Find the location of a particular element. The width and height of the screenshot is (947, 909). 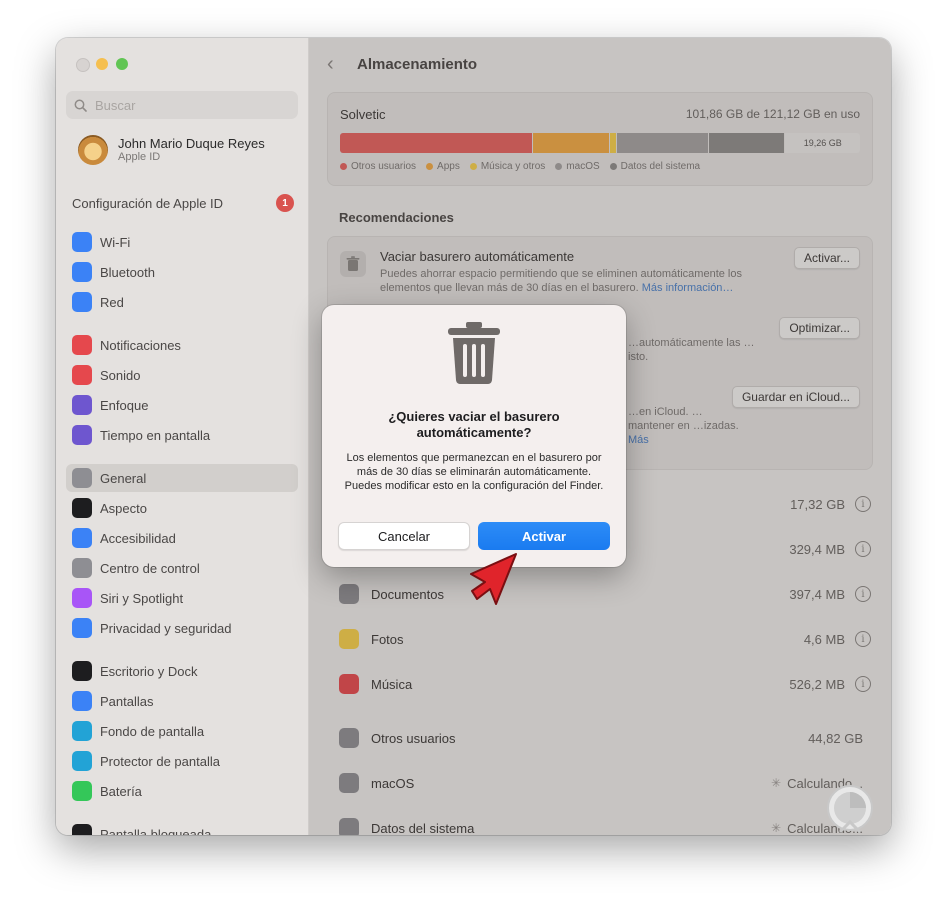

sidebar-item-privacidad-y-seguridad: Privacidad y seguridad is located at coordinates (182, 628).